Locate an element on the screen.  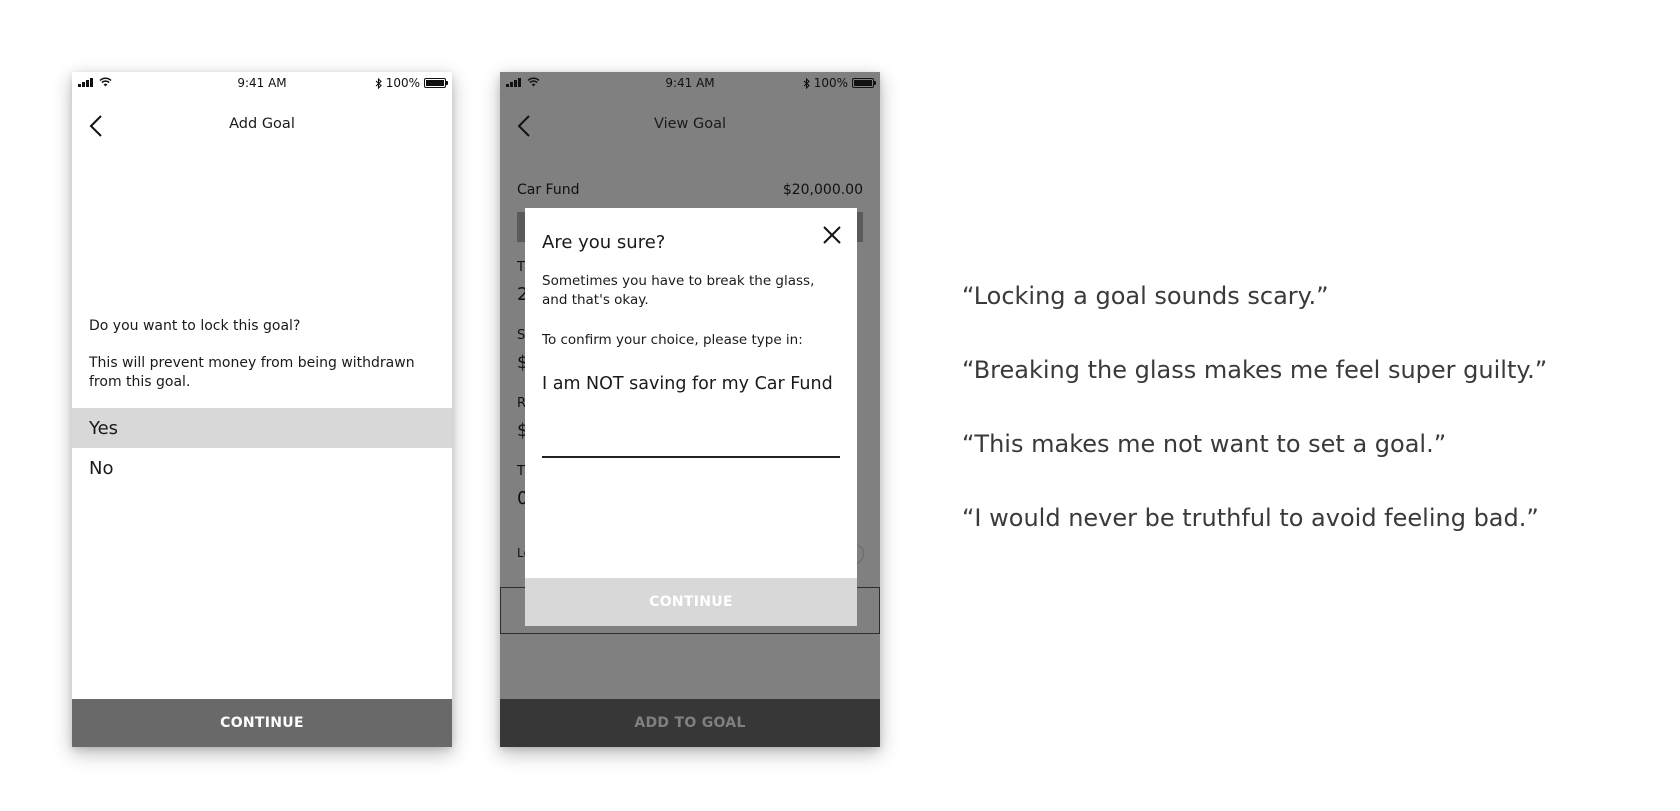
confirm-prompt: To confirm your choice, please type in: is located at coordinates (672, 340).